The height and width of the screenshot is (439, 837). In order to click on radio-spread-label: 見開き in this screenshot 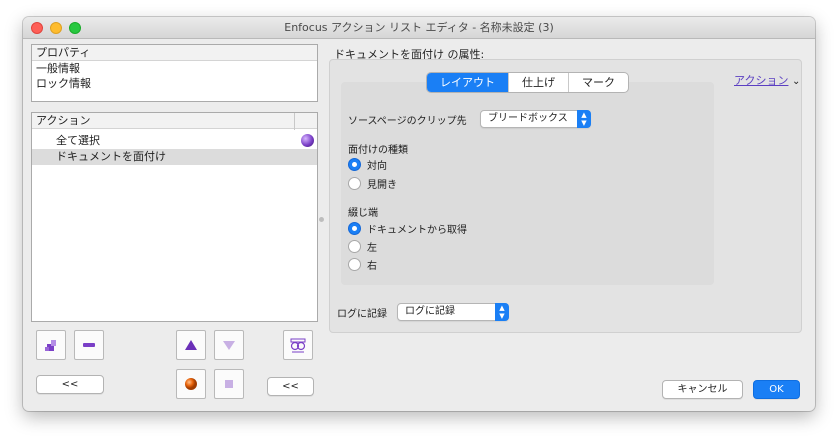, I will do `click(382, 185)`.